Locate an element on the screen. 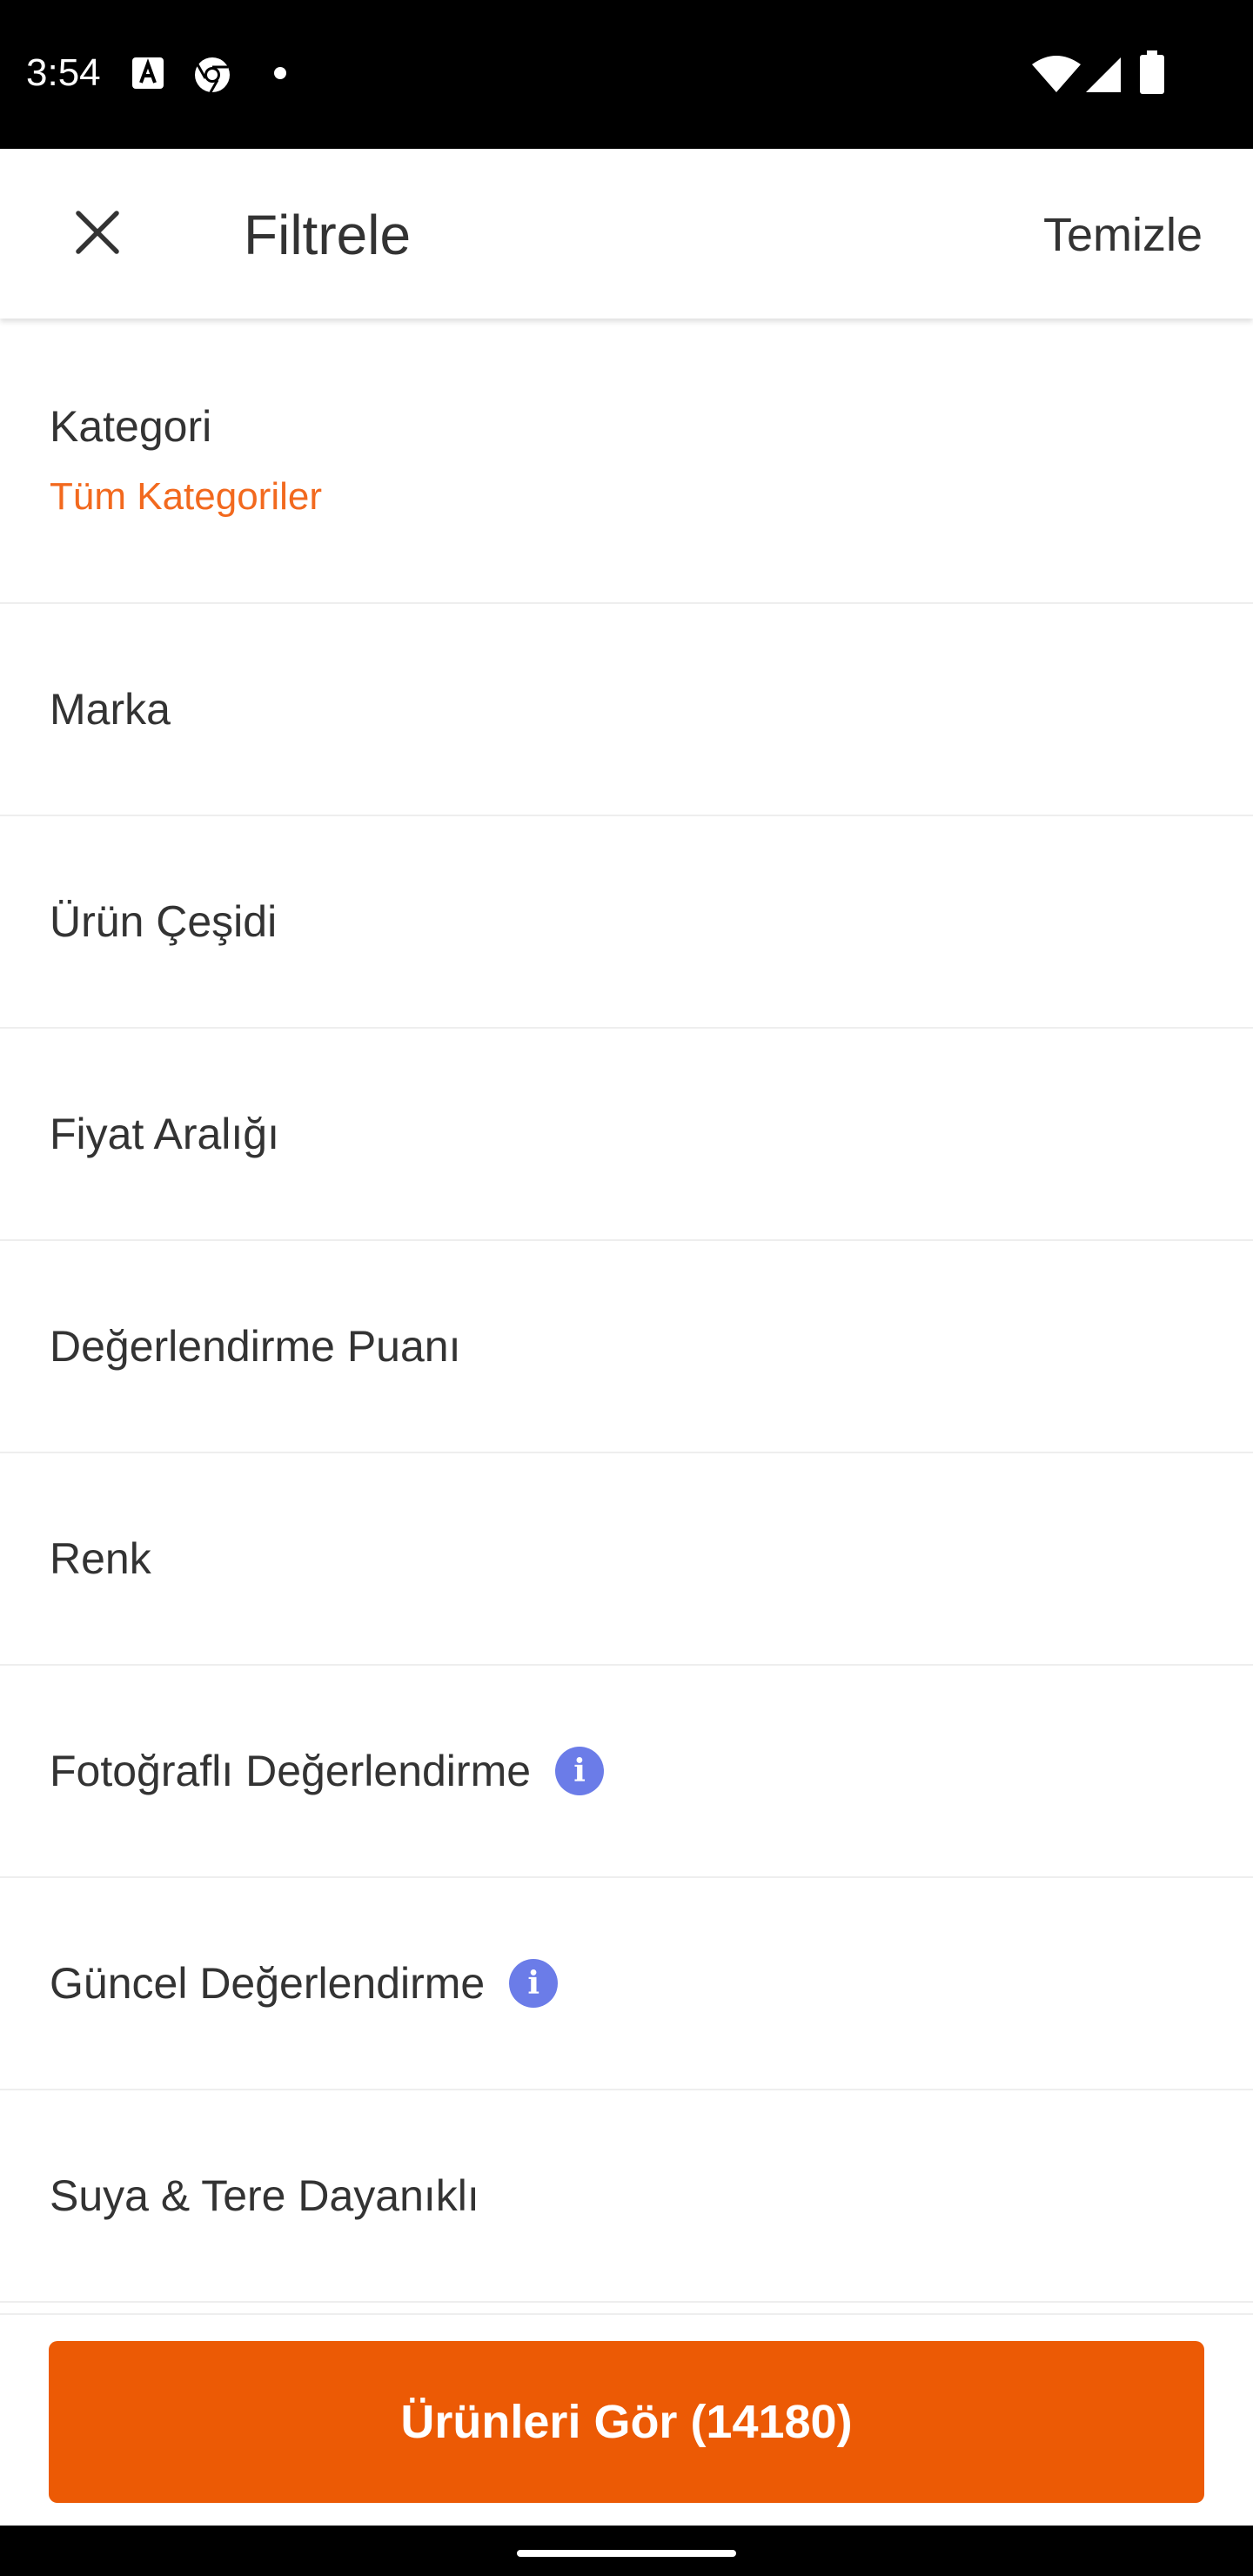 This screenshot has width=1253, height=2576. chrome-icon is located at coordinates (212, 75).